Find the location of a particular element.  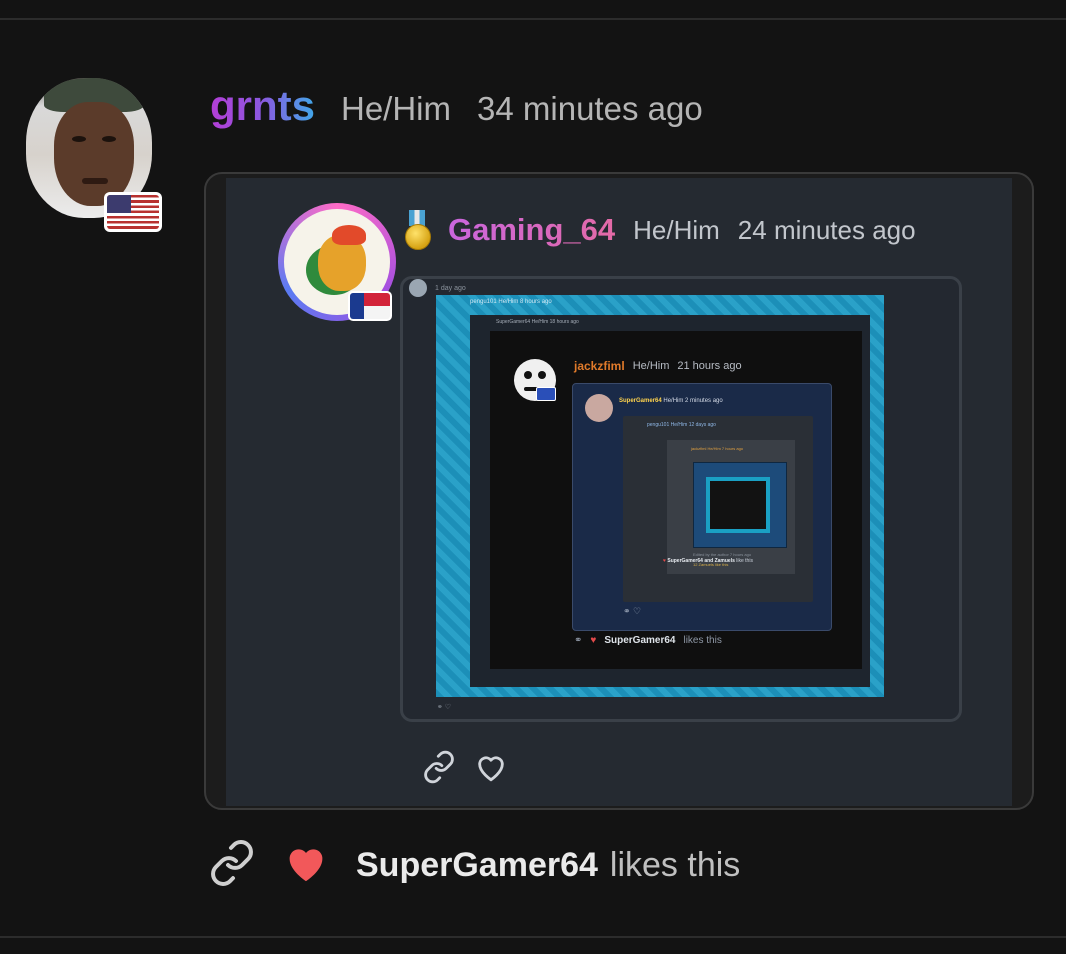

post-username: grnts is located at coordinates (262, 106).